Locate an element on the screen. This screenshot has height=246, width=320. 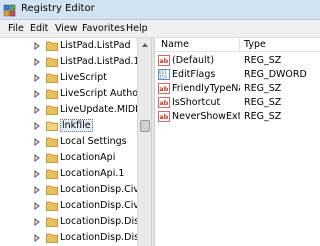
value-row: ab FriendlyTypeNa... REG_SZ is located at coordinates (237, 89).